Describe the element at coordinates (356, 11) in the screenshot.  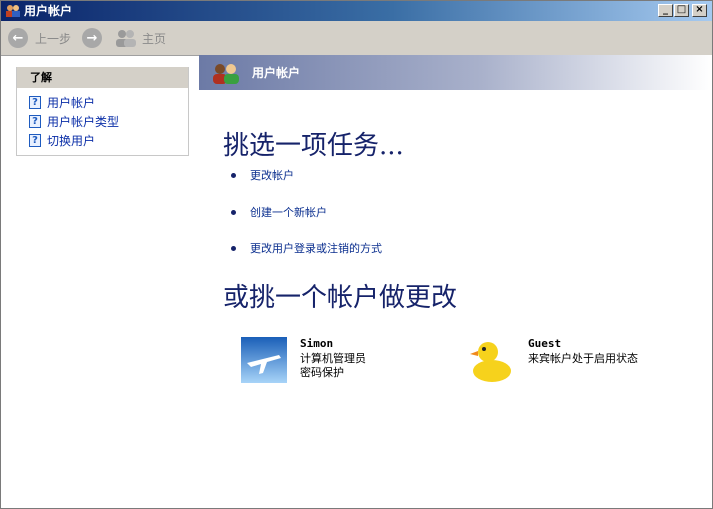
I see `title-bar: 用户帐户 _ □ ×` at that location.